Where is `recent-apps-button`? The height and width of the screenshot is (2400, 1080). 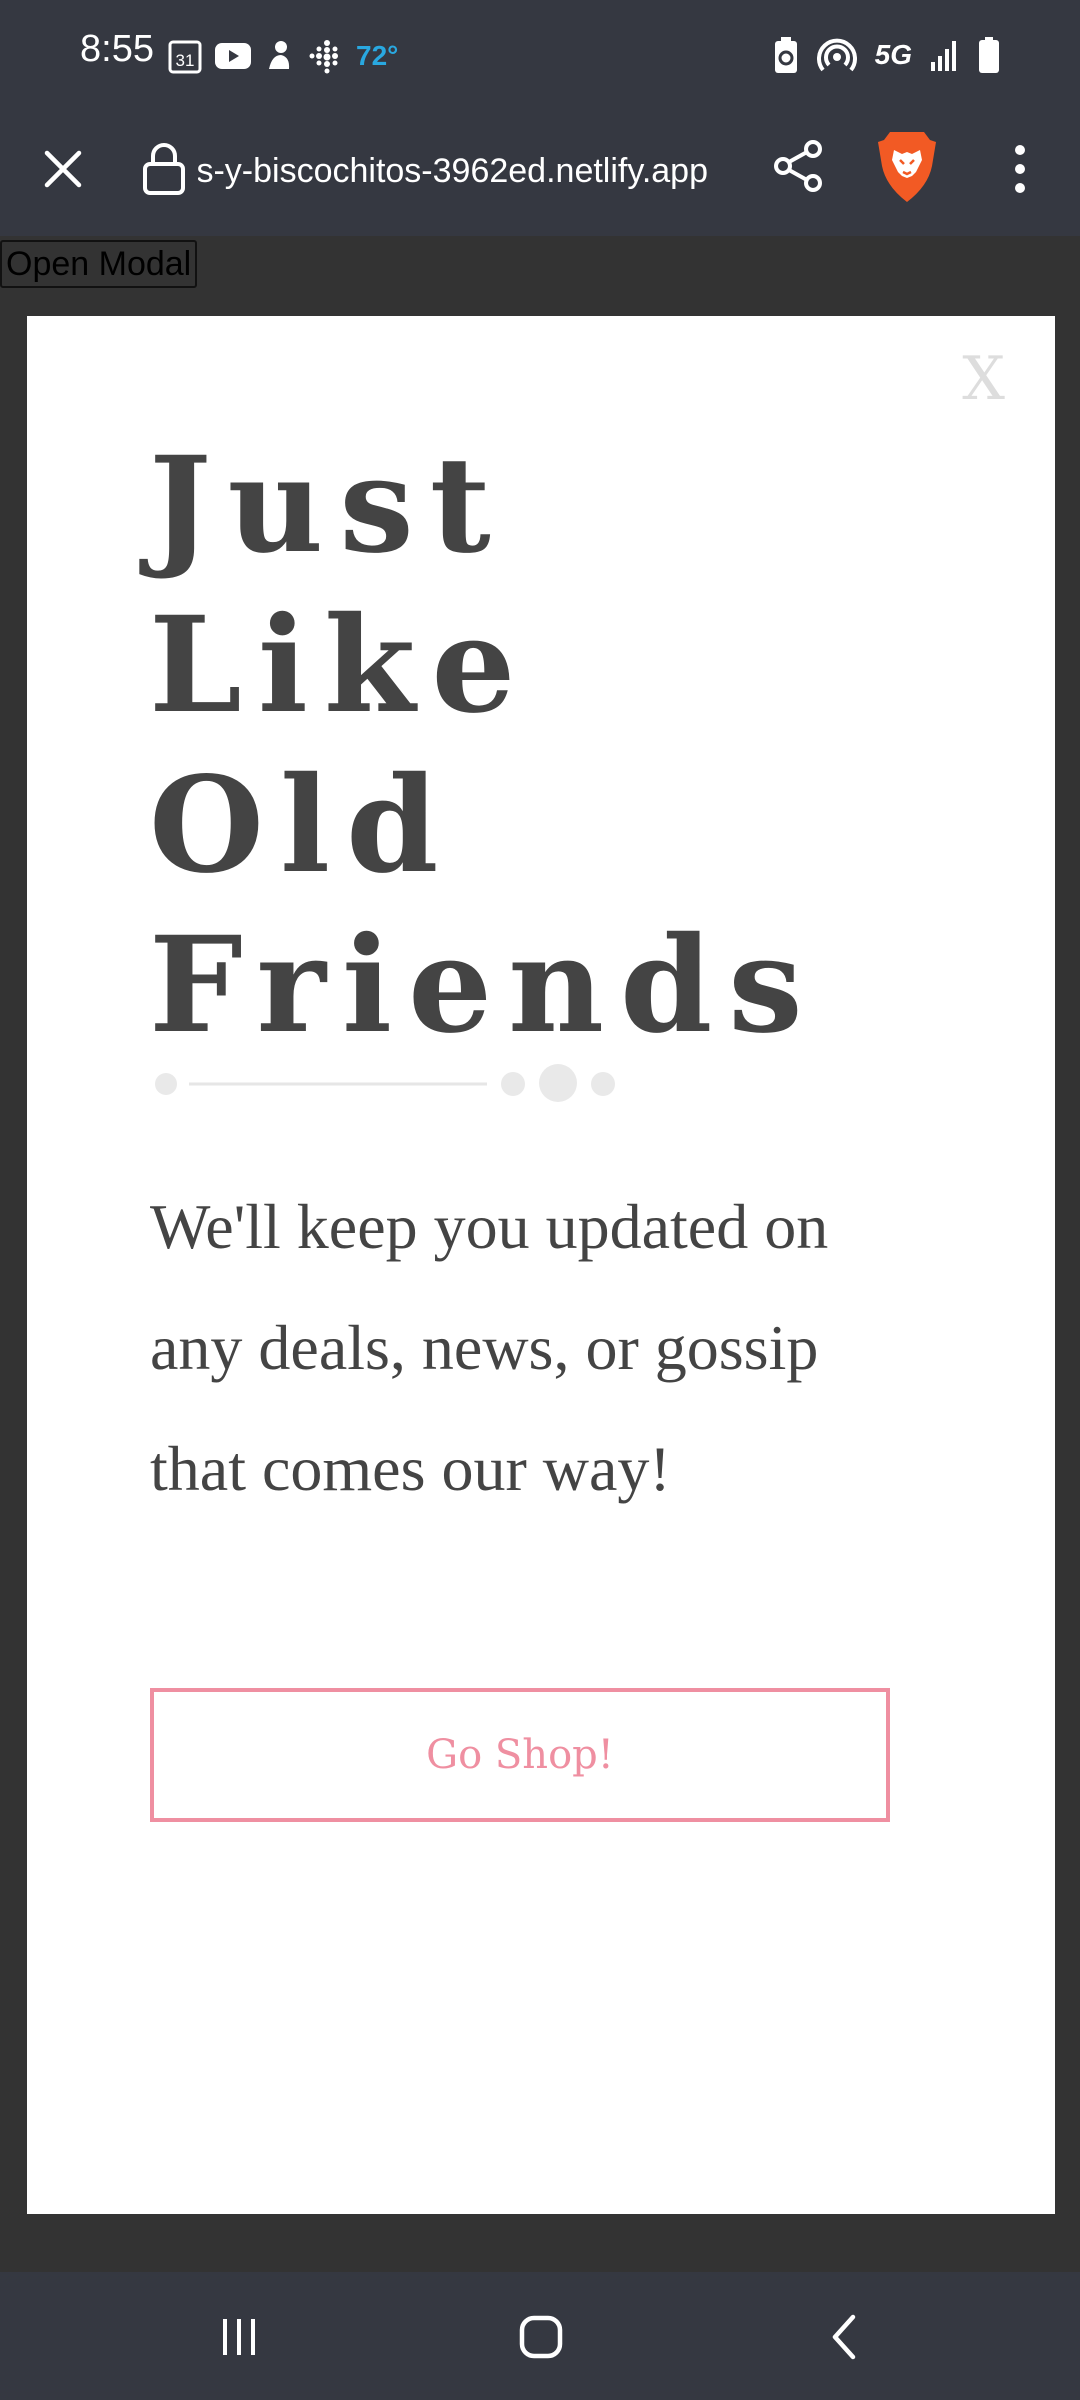
recent-apps-button is located at coordinates (239, 2337).